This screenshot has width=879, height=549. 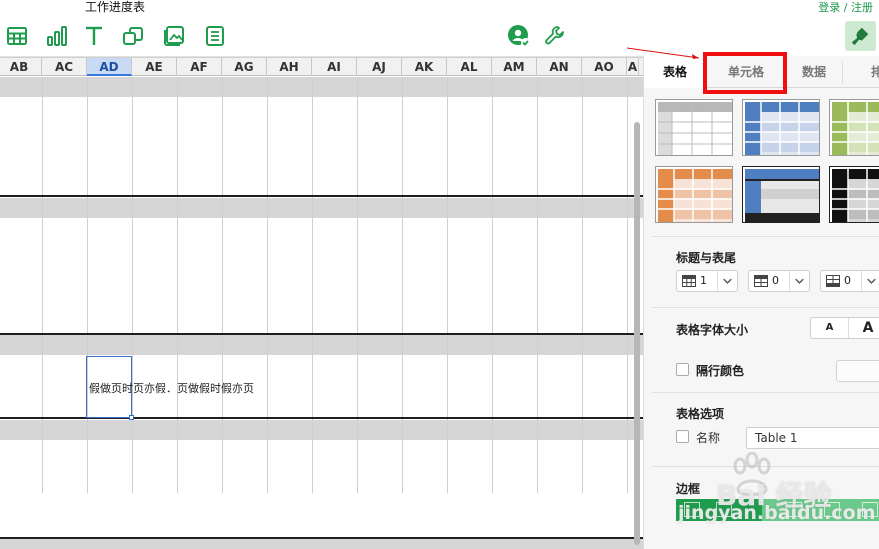 What do you see at coordinates (720, 371) in the screenshot?
I see `alternating-rows-label: 隔行颜色` at bounding box center [720, 371].